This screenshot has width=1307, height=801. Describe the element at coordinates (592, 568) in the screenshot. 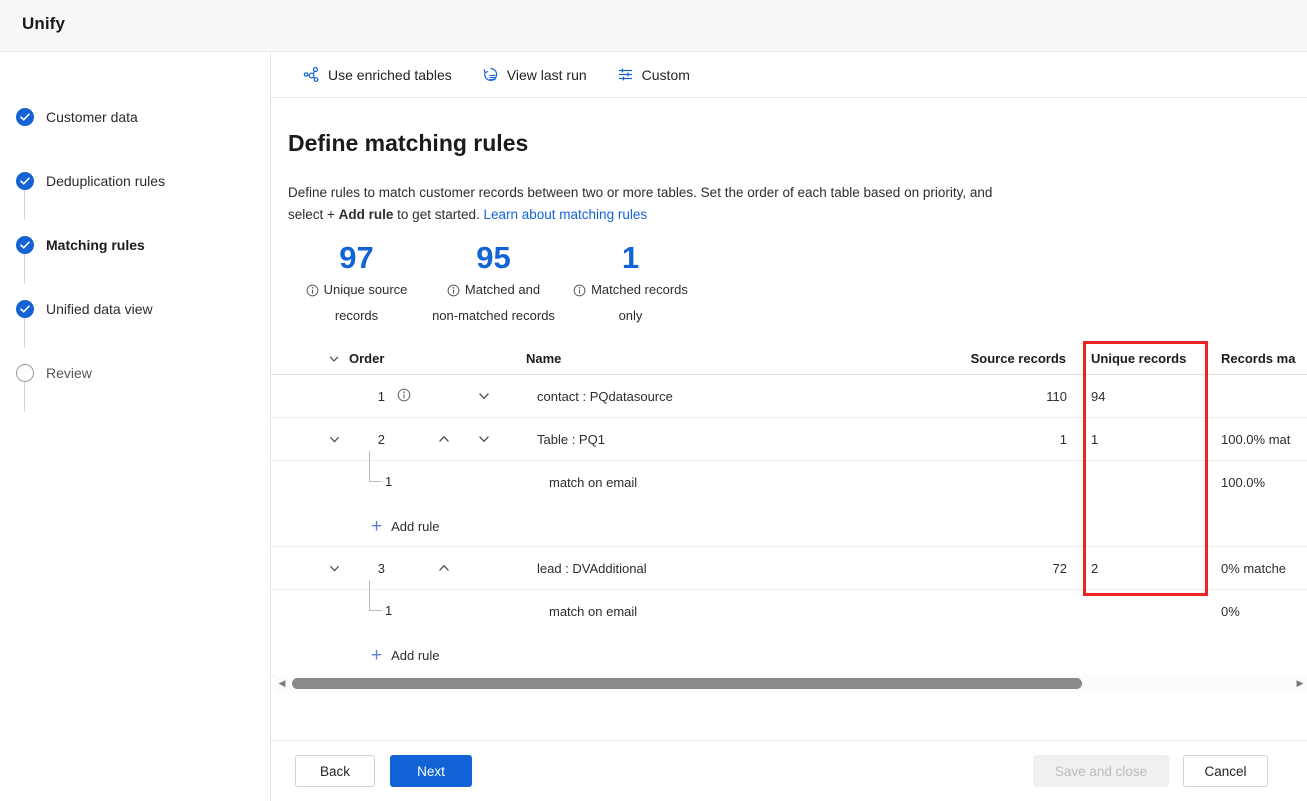

I see `row-name: lead : DVAdditional` at that location.